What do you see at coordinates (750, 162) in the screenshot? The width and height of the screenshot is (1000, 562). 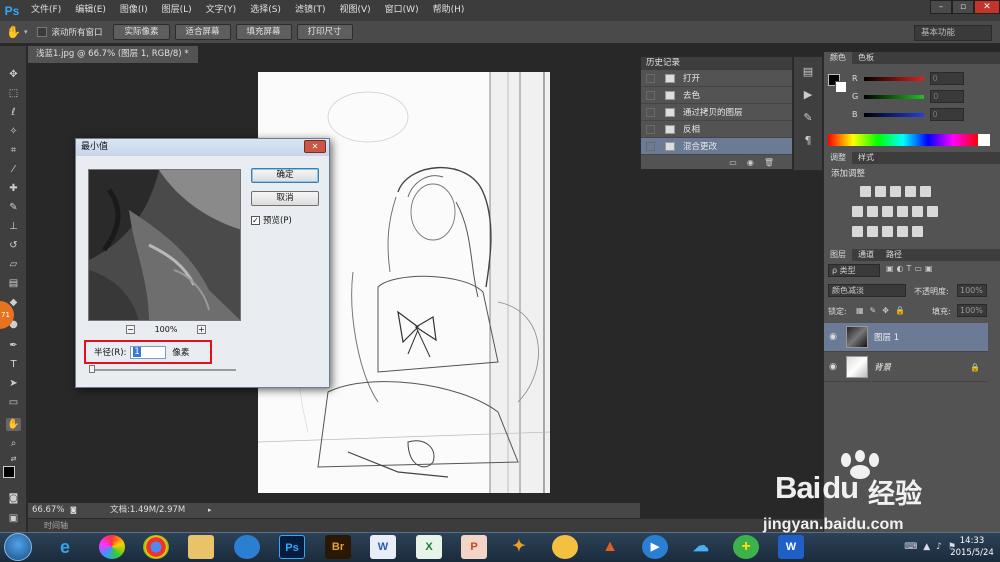 I see `snapshot-icon: ◉` at bounding box center [750, 162].